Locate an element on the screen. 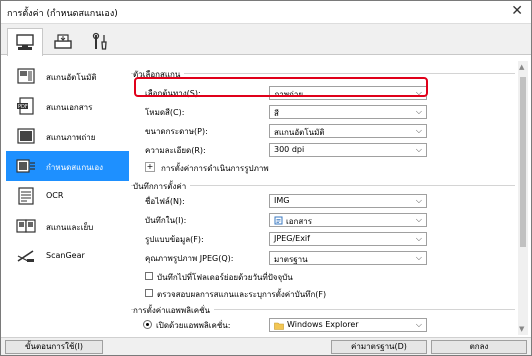 The image size is (532, 356). ocr-icon is located at coordinates (26, 196).